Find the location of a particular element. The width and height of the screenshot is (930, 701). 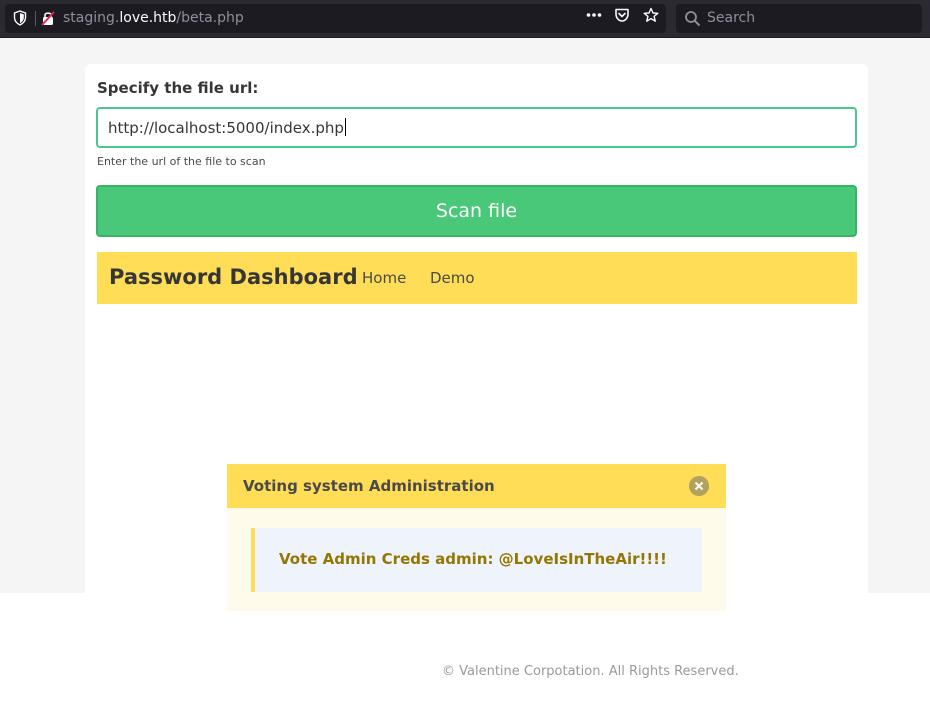

urlbar-divider is located at coordinates (35, 18).